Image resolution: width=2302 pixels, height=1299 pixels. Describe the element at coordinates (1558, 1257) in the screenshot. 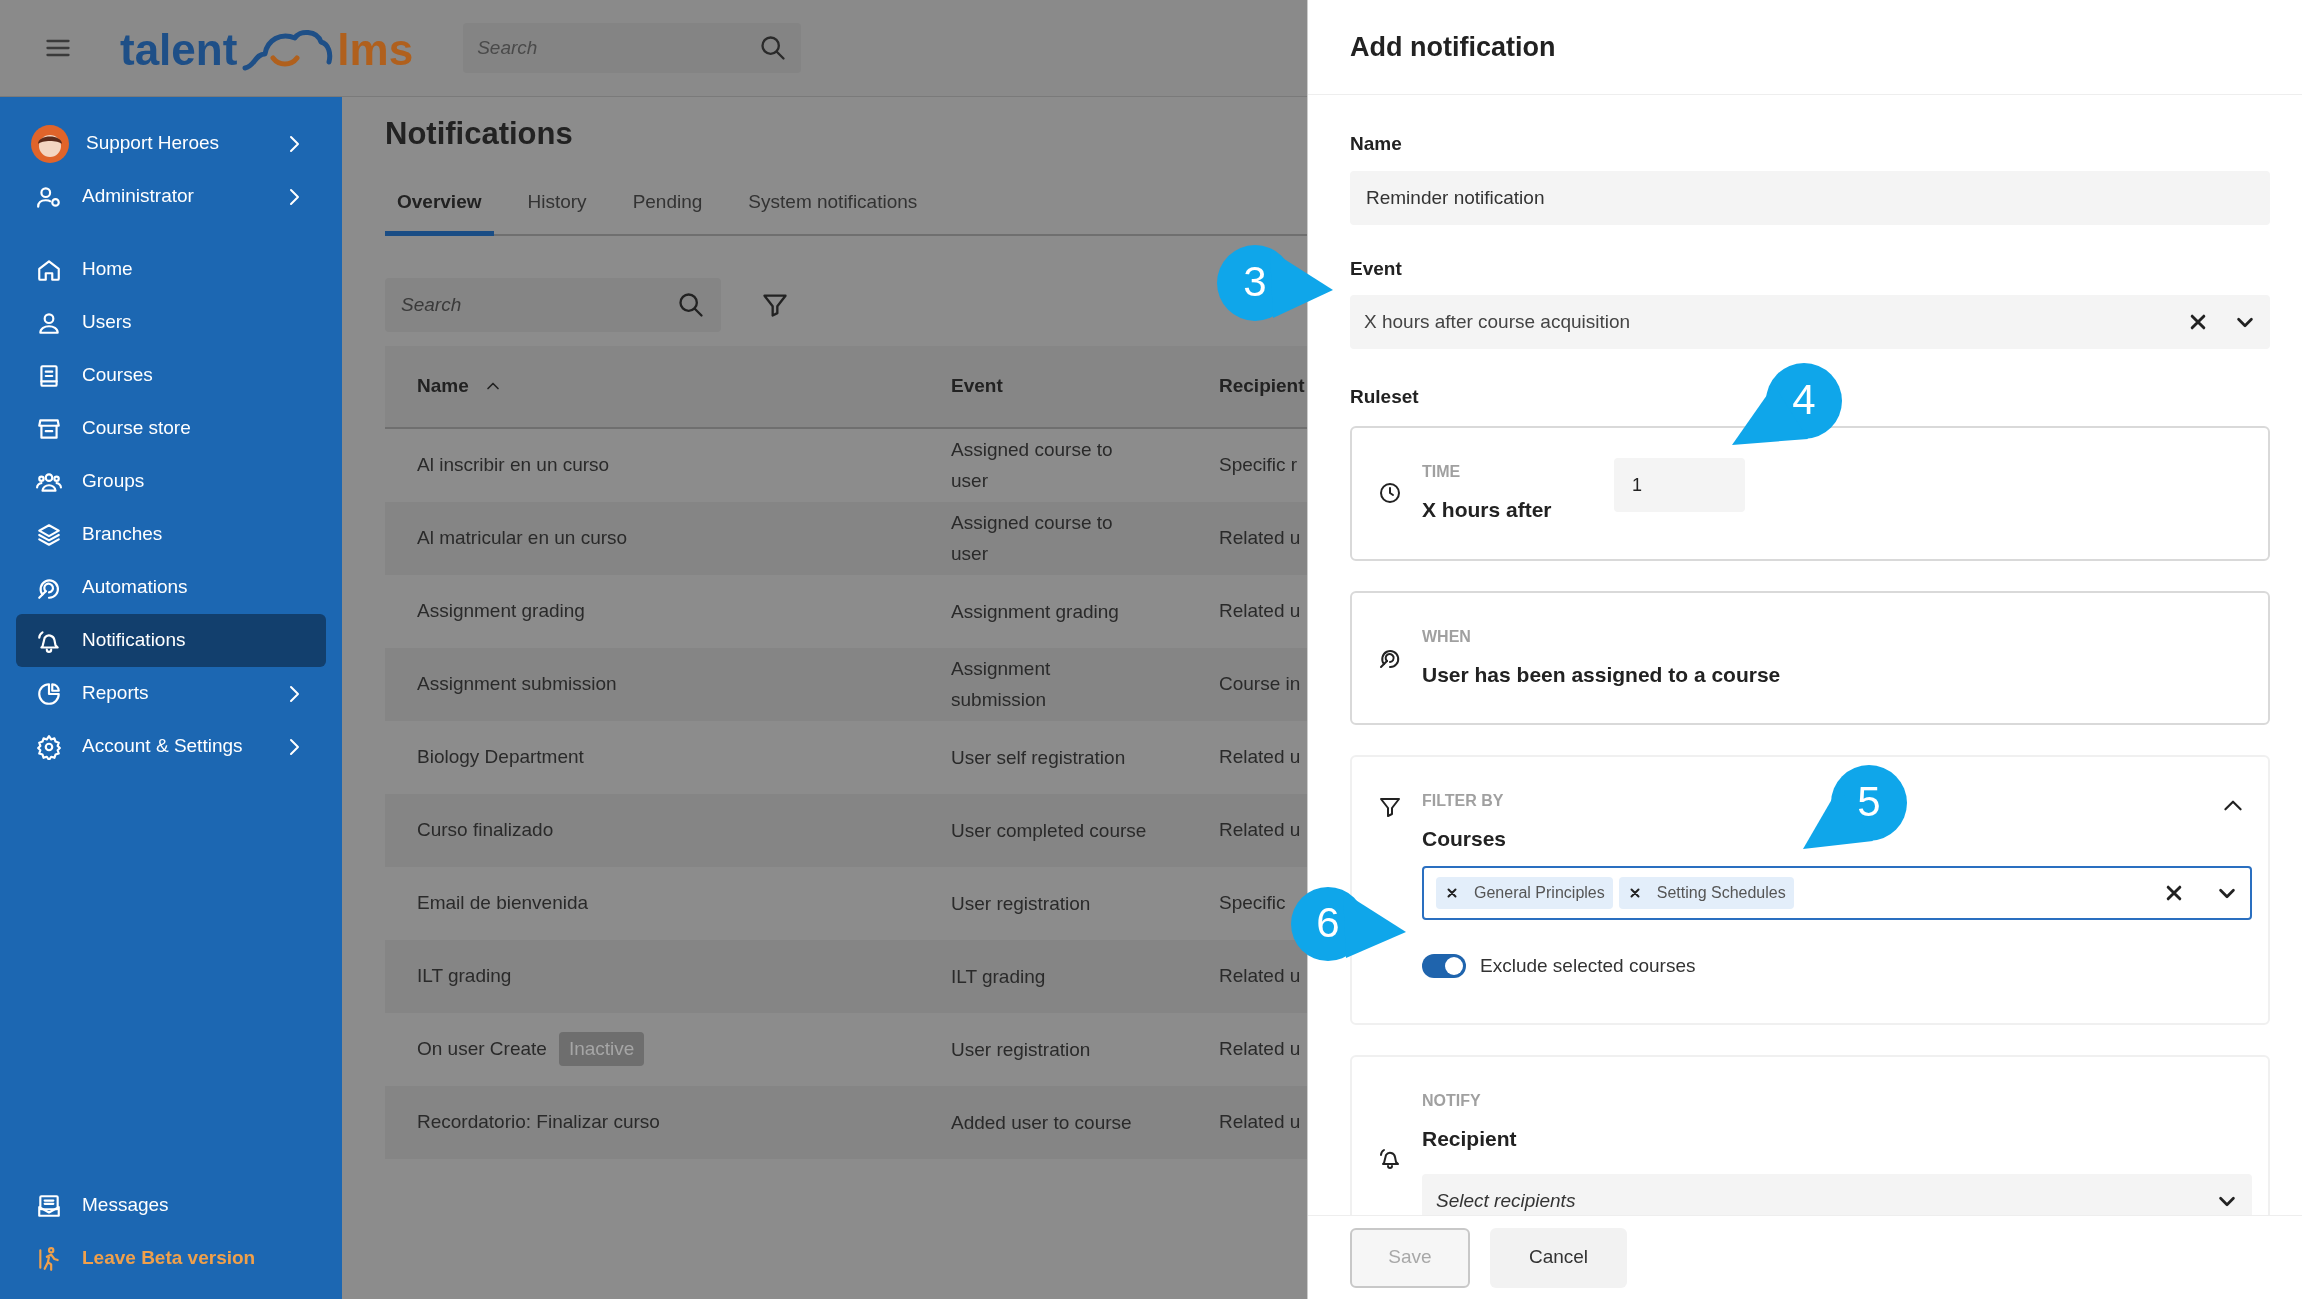

I see `cancel-button: Cancel` at that location.